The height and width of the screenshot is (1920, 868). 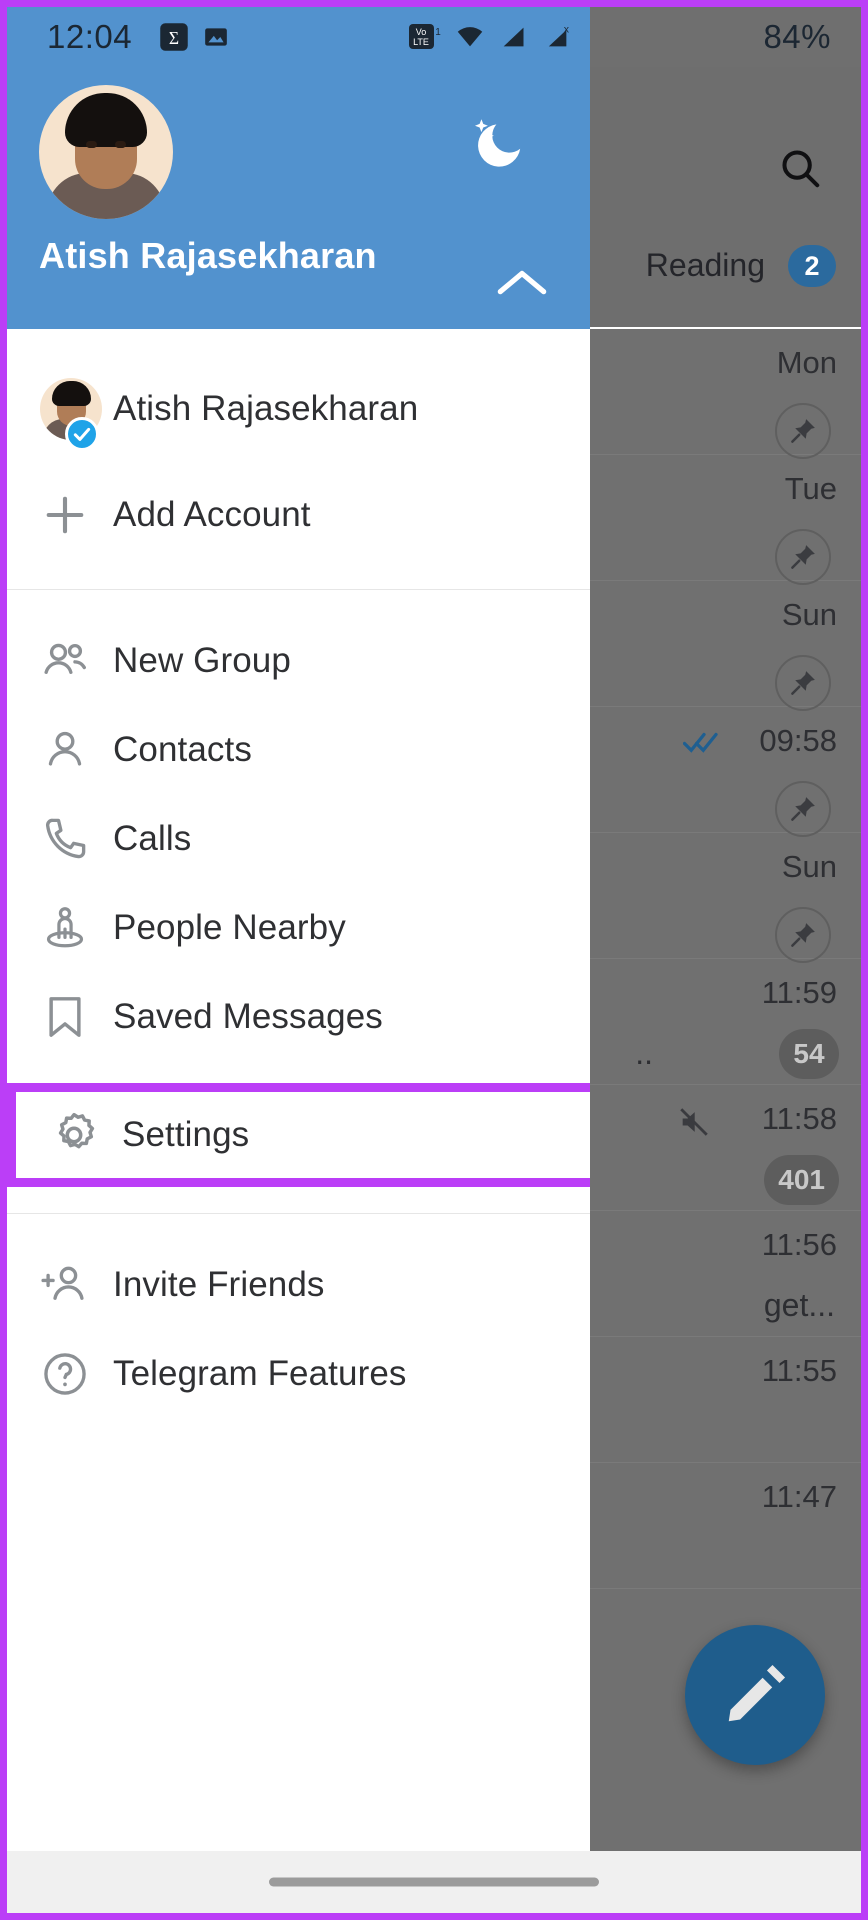 I want to click on person-add-icon, so click(x=76, y=1285).